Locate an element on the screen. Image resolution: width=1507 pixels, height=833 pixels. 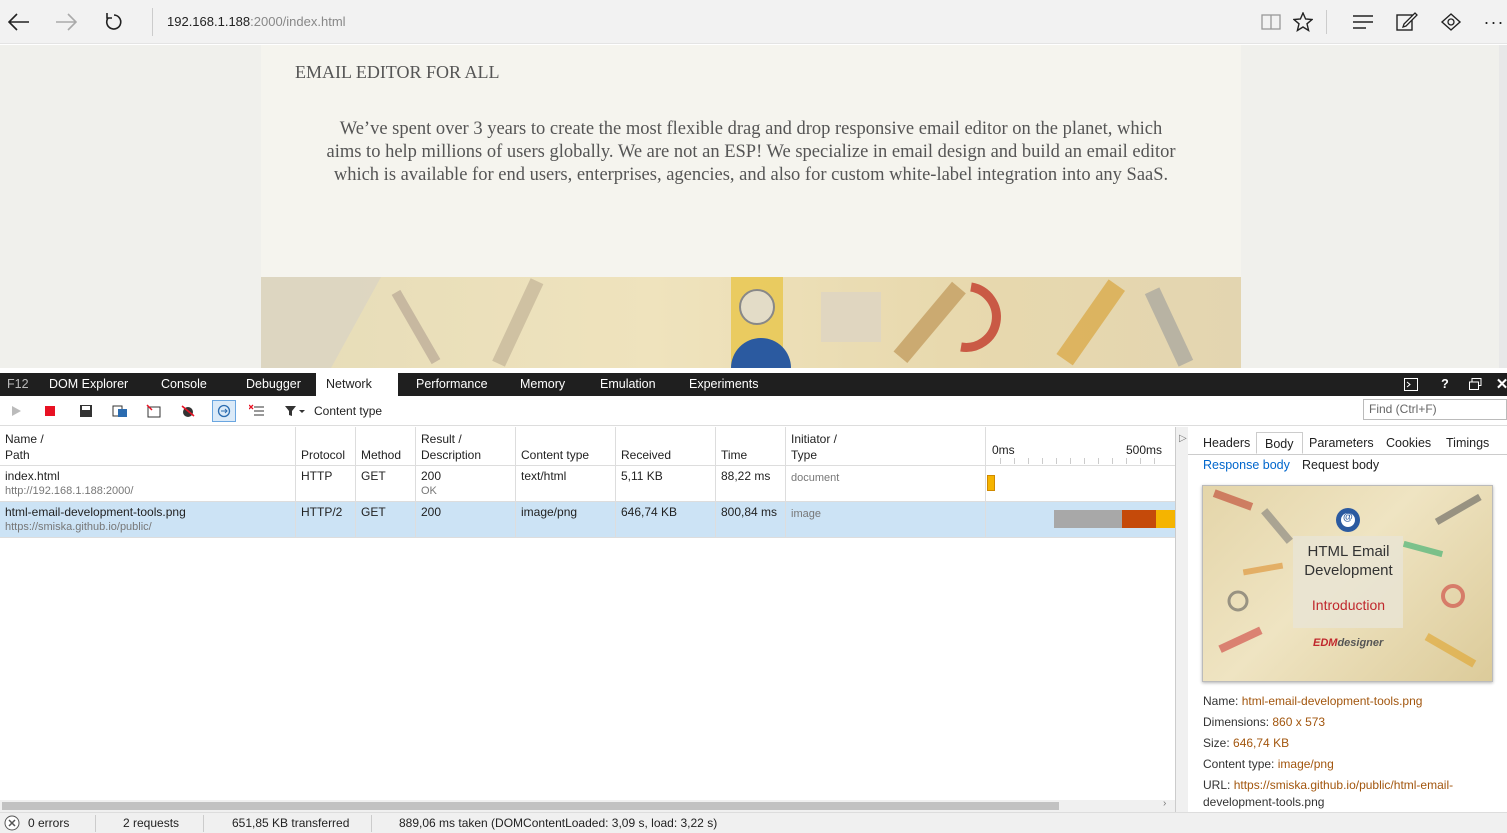
timeline-500ms-label: 500ms is located at coordinates (1144, 450).